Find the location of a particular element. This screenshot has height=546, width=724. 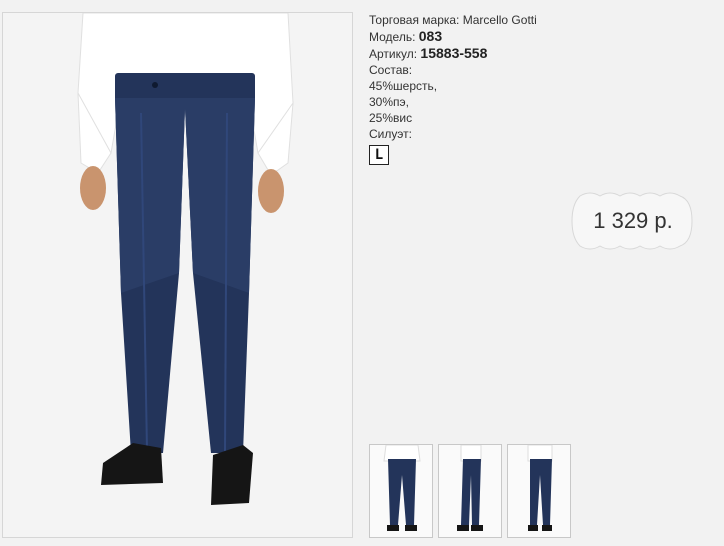

brand-row: Торговая марка: Marcello Gotti is located at coordinates (519, 20).